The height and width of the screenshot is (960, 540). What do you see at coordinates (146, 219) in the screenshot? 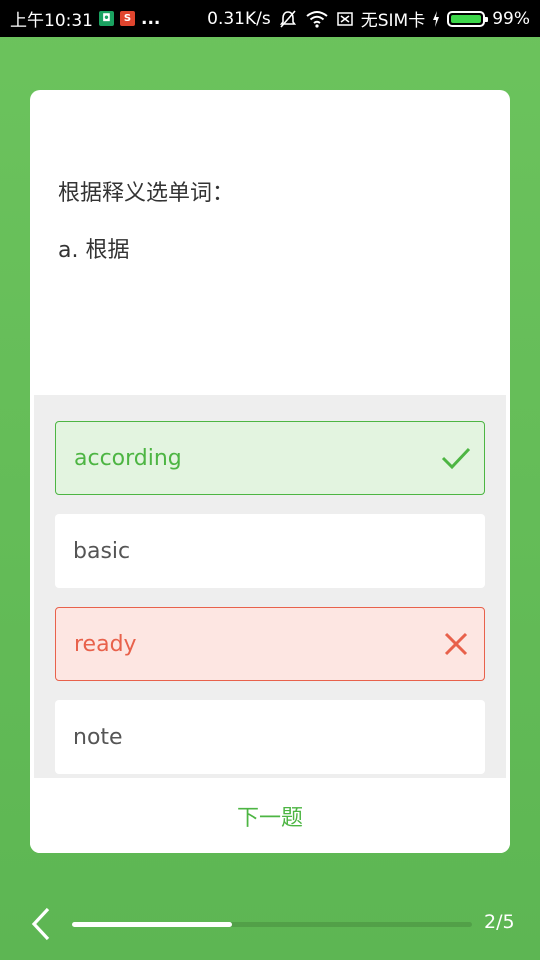
I see `question-area: 根据释义选单词： a. 根据` at bounding box center [146, 219].